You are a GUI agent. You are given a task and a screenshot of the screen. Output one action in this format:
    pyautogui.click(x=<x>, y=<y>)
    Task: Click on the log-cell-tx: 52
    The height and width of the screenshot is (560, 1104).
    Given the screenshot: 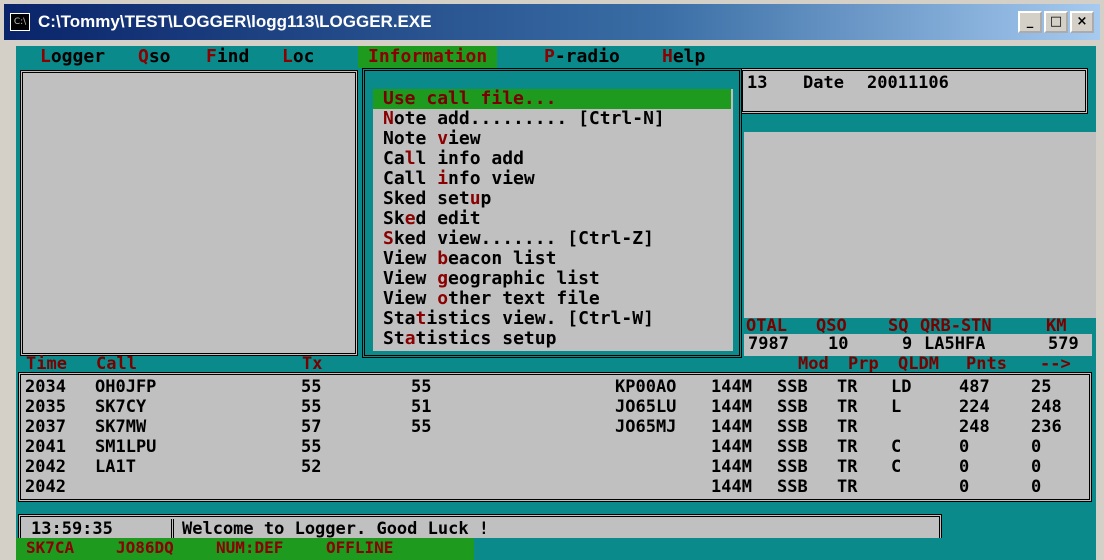 What is the action you would take?
    pyautogui.click(x=311, y=467)
    